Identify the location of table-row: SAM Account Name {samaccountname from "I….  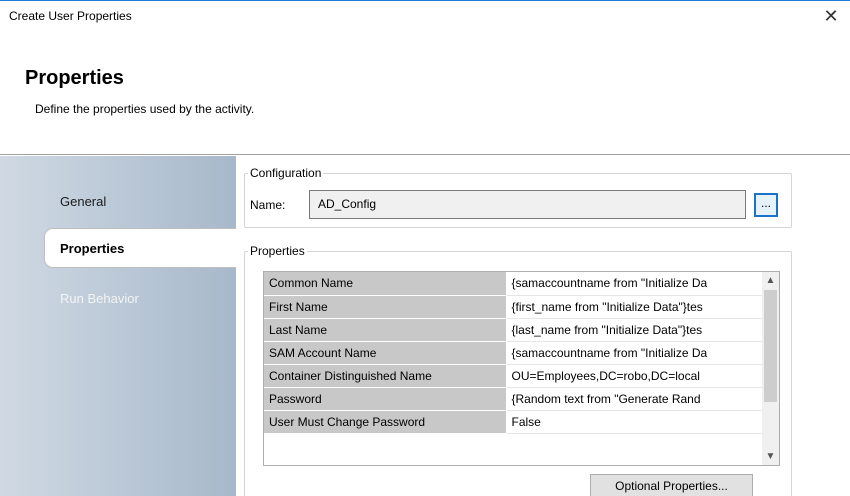
(513, 353).